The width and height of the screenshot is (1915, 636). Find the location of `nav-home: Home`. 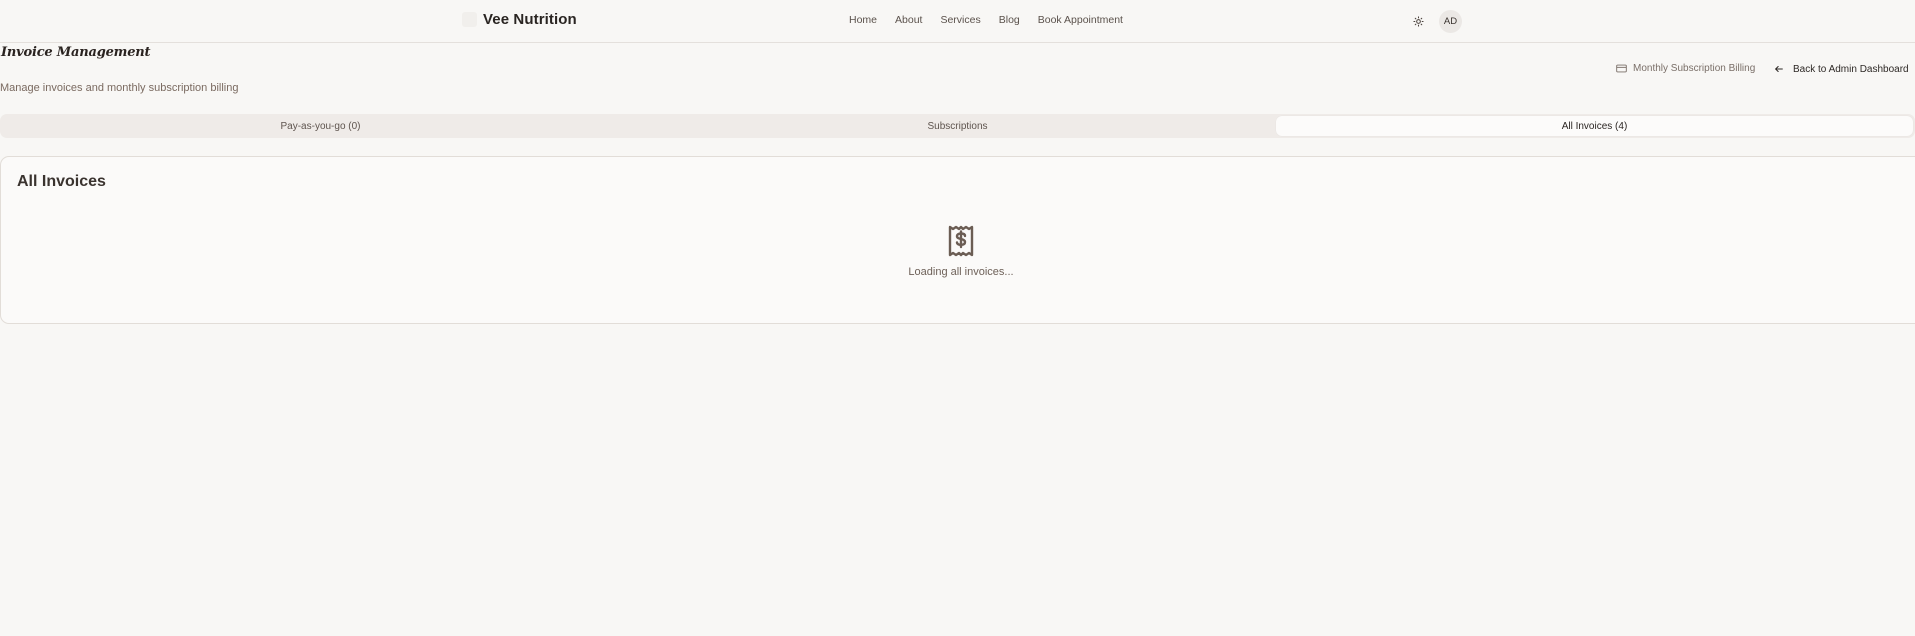

nav-home: Home is located at coordinates (863, 20).